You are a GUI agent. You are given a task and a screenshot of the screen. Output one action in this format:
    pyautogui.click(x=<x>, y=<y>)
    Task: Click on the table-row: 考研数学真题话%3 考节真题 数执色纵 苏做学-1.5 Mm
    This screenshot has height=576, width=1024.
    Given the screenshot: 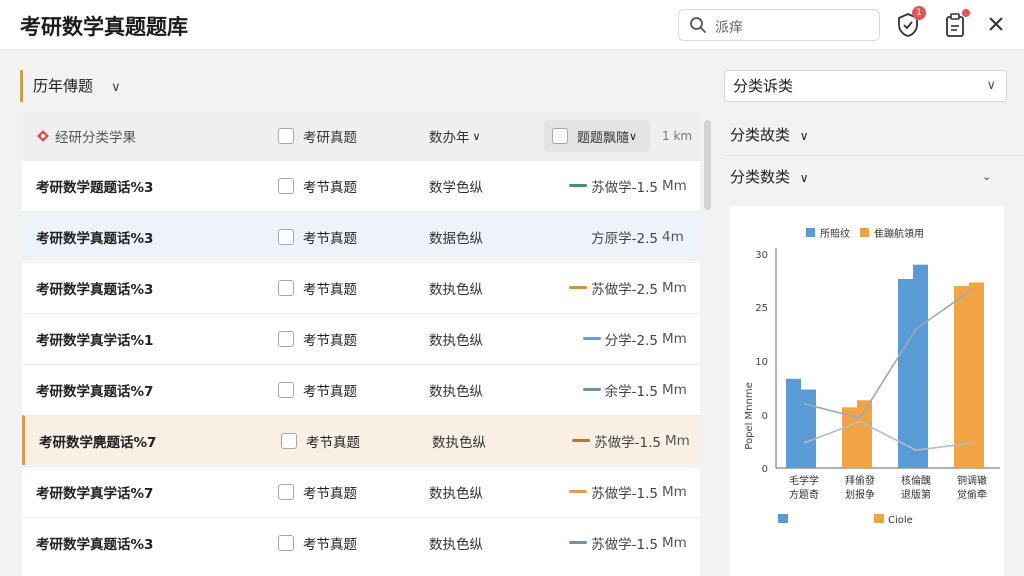 What is the action you would take?
    pyautogui.click(x=361, y=542)
    